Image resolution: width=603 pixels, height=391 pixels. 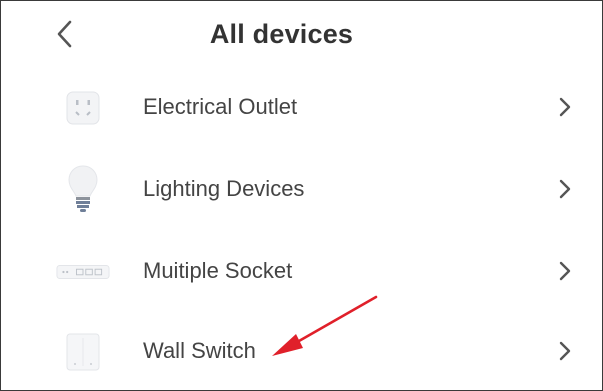 I want to click on bulb-icon, so click(x=83, y=190).